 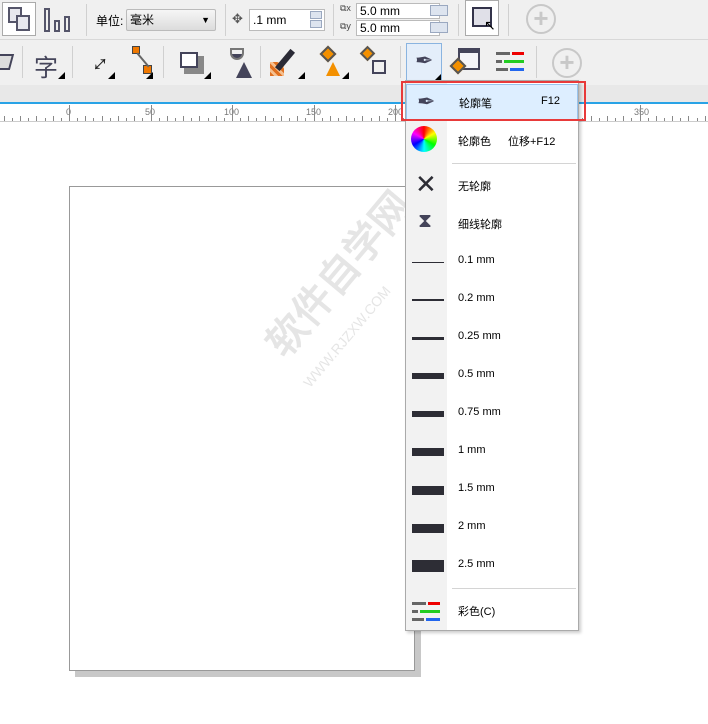 What do you see at coordinates (110, 21) in the screenshot?
I see `unit-label: 单位:` at bounding box center [110, 21].